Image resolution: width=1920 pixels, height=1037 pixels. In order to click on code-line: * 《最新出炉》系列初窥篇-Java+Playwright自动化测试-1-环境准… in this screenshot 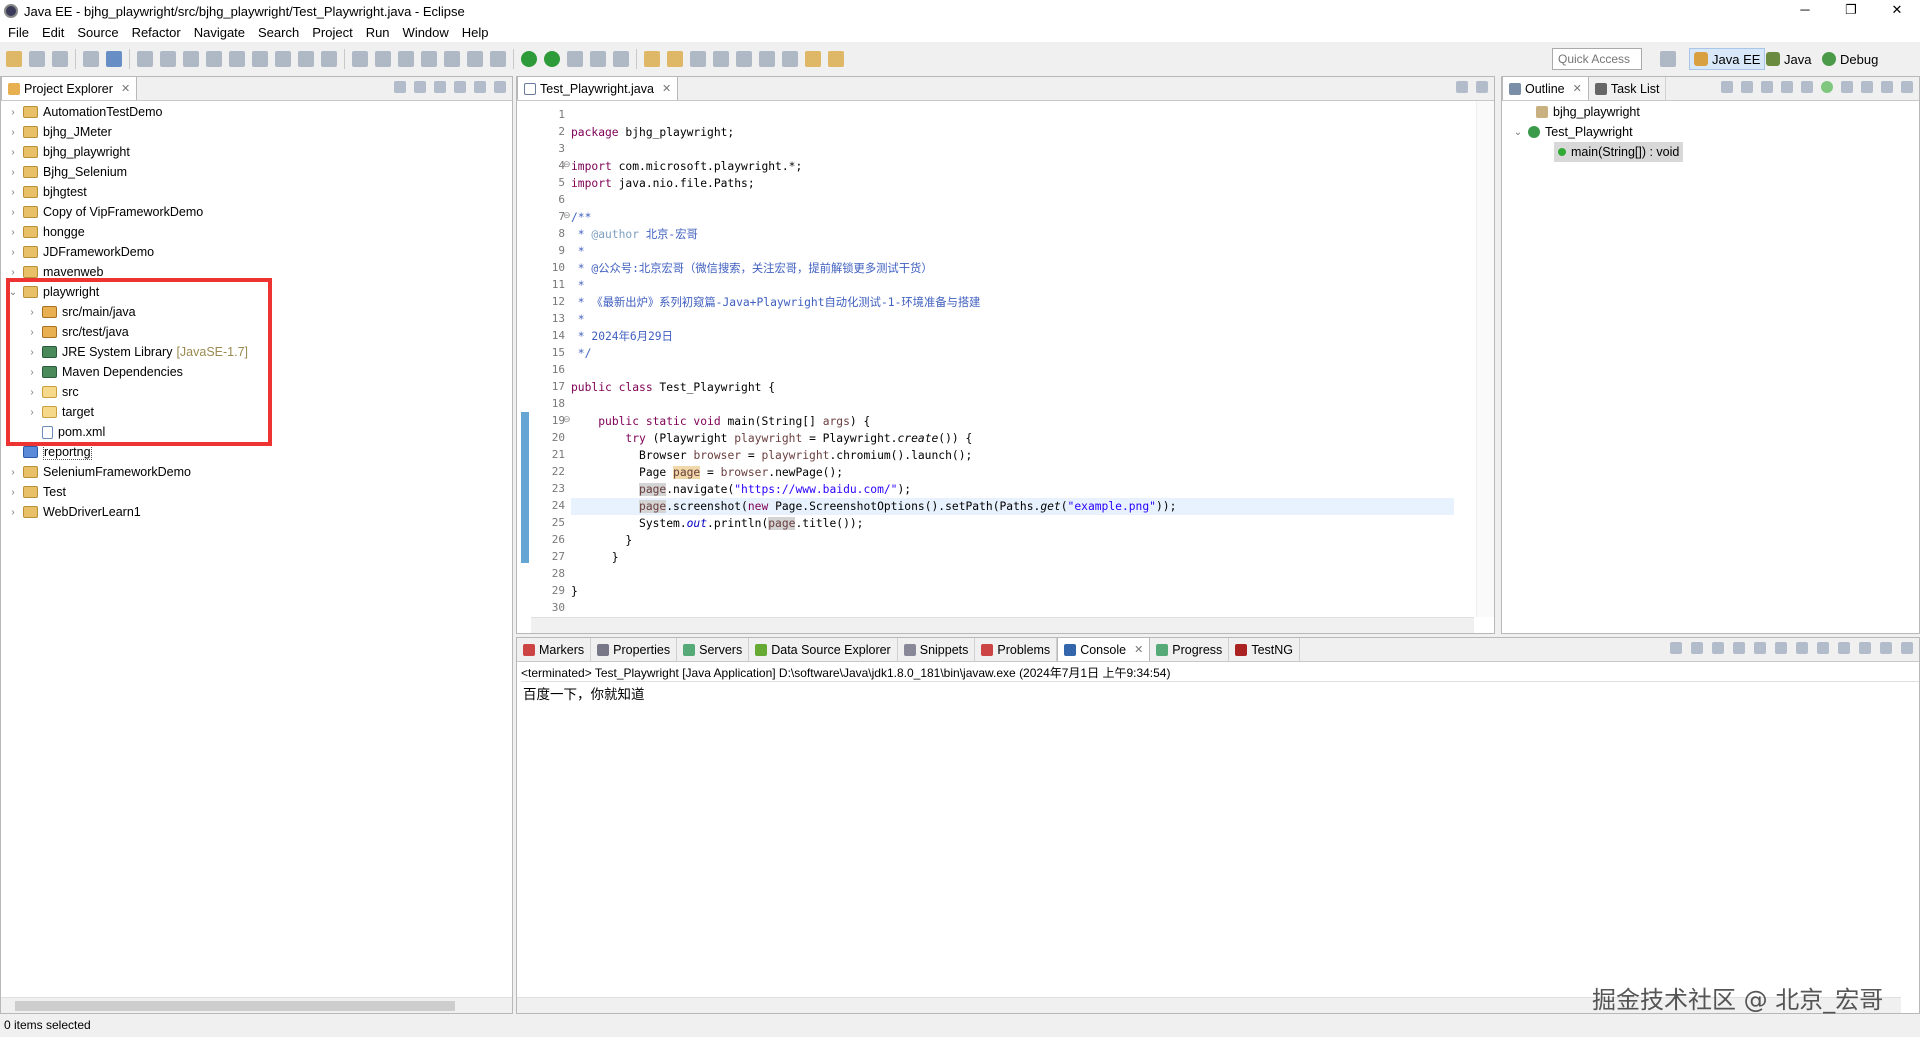, I will do `click(776, 302)`.